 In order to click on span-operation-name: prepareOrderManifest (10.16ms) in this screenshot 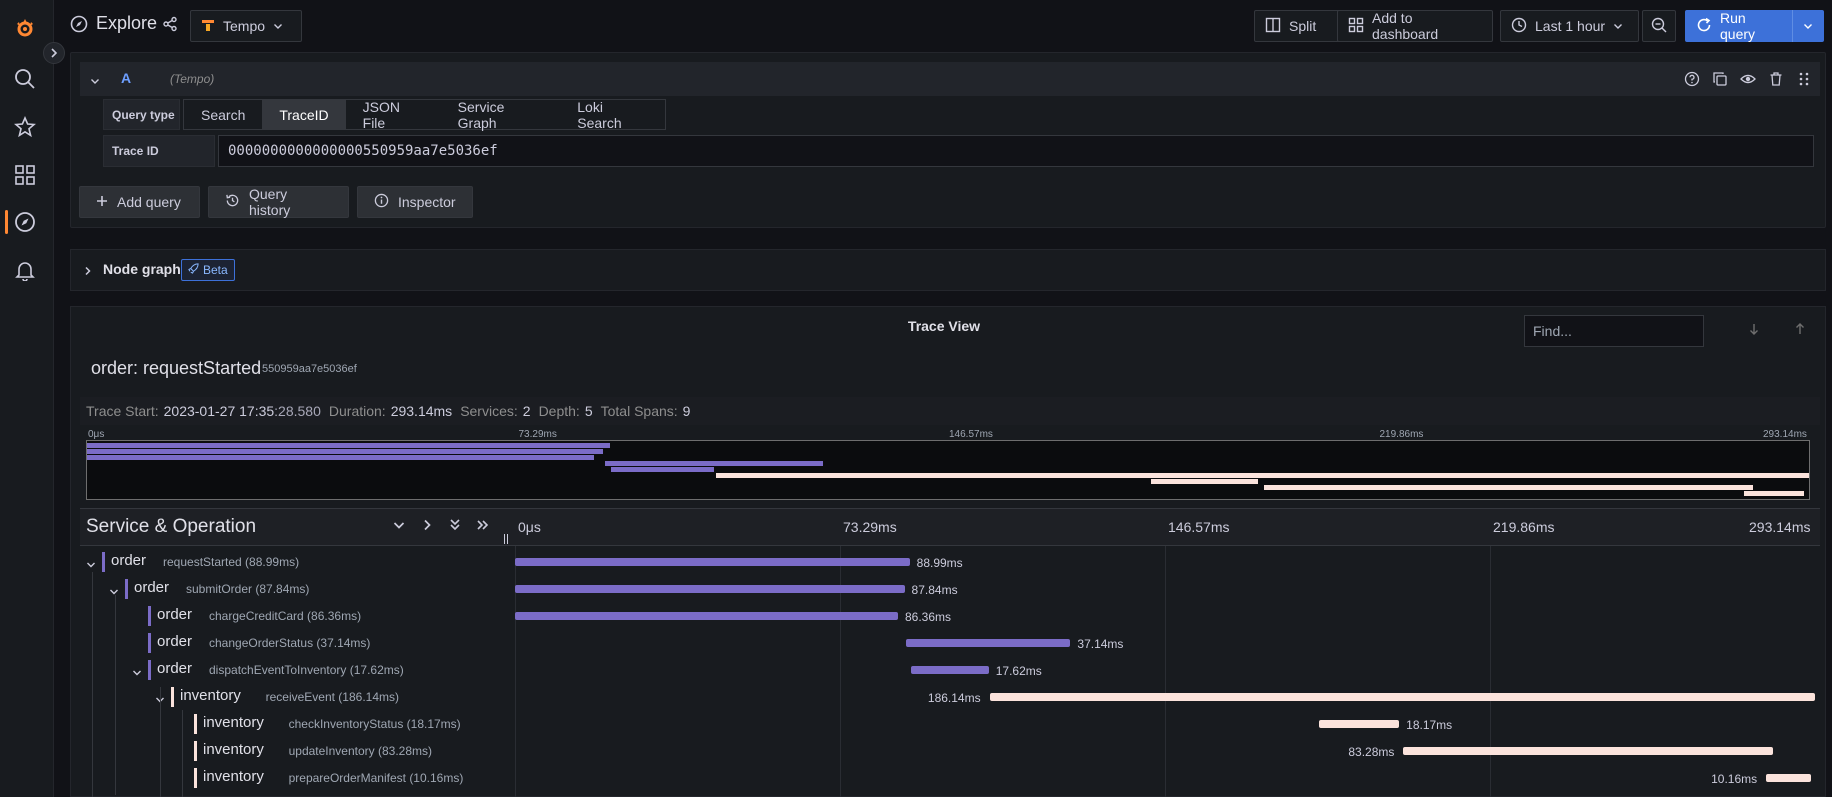, I will do `click(376, 778)`.